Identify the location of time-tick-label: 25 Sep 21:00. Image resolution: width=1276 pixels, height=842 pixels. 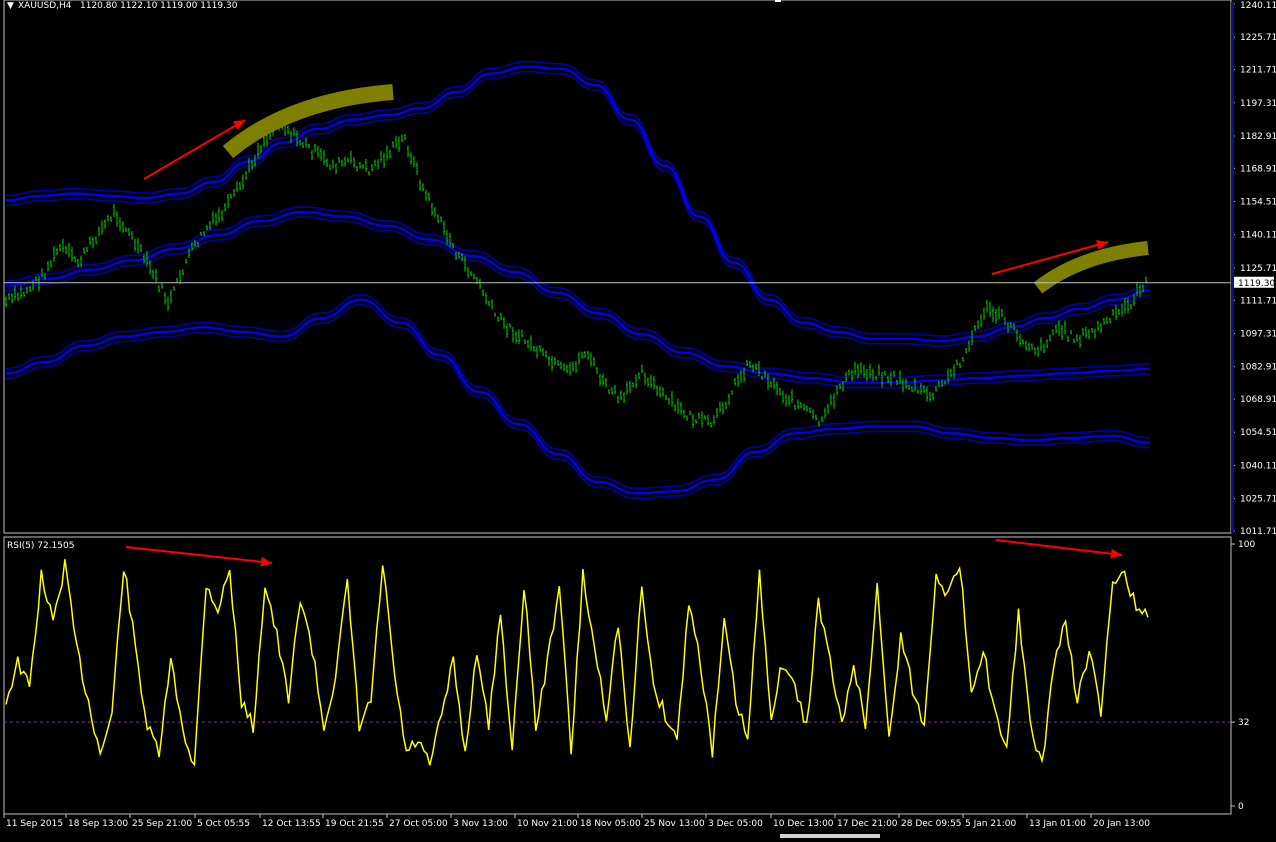
(162, 824).